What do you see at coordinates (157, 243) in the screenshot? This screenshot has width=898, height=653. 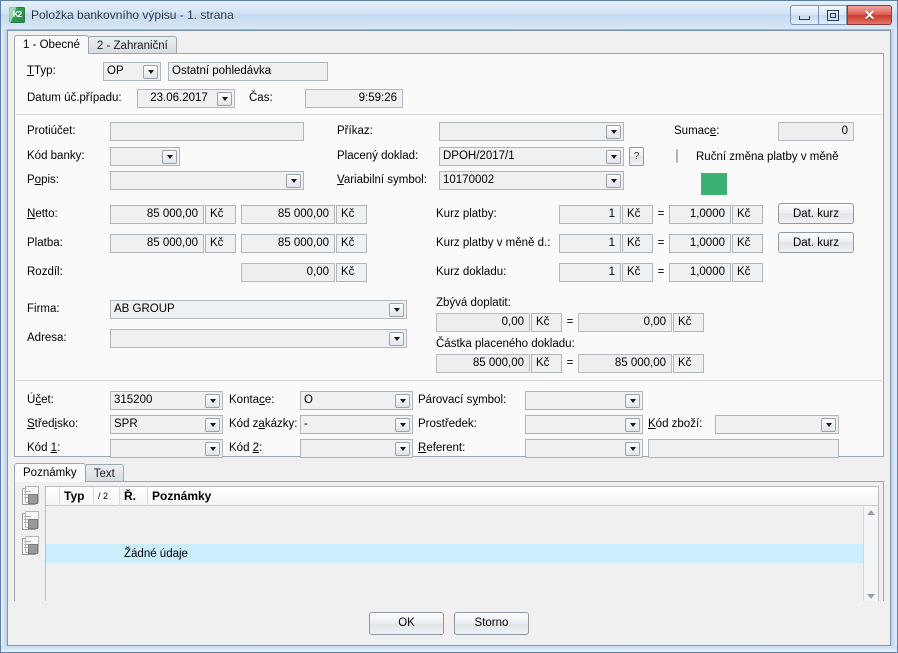 I see `platba-value1-field: 85 000,00` at bounding box center [157, 243].